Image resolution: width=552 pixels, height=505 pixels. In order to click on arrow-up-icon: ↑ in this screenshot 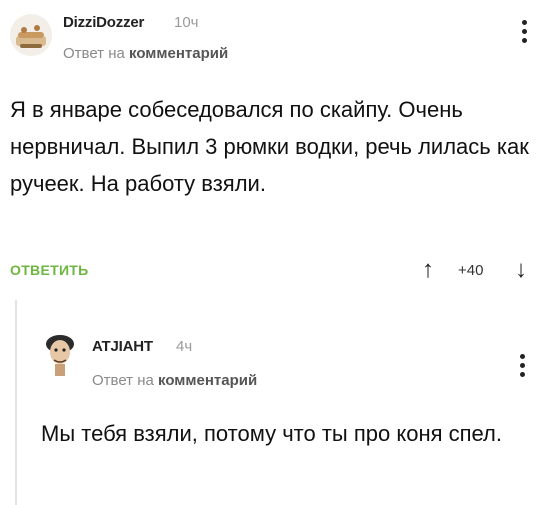, I will do `click(428, 269)`.